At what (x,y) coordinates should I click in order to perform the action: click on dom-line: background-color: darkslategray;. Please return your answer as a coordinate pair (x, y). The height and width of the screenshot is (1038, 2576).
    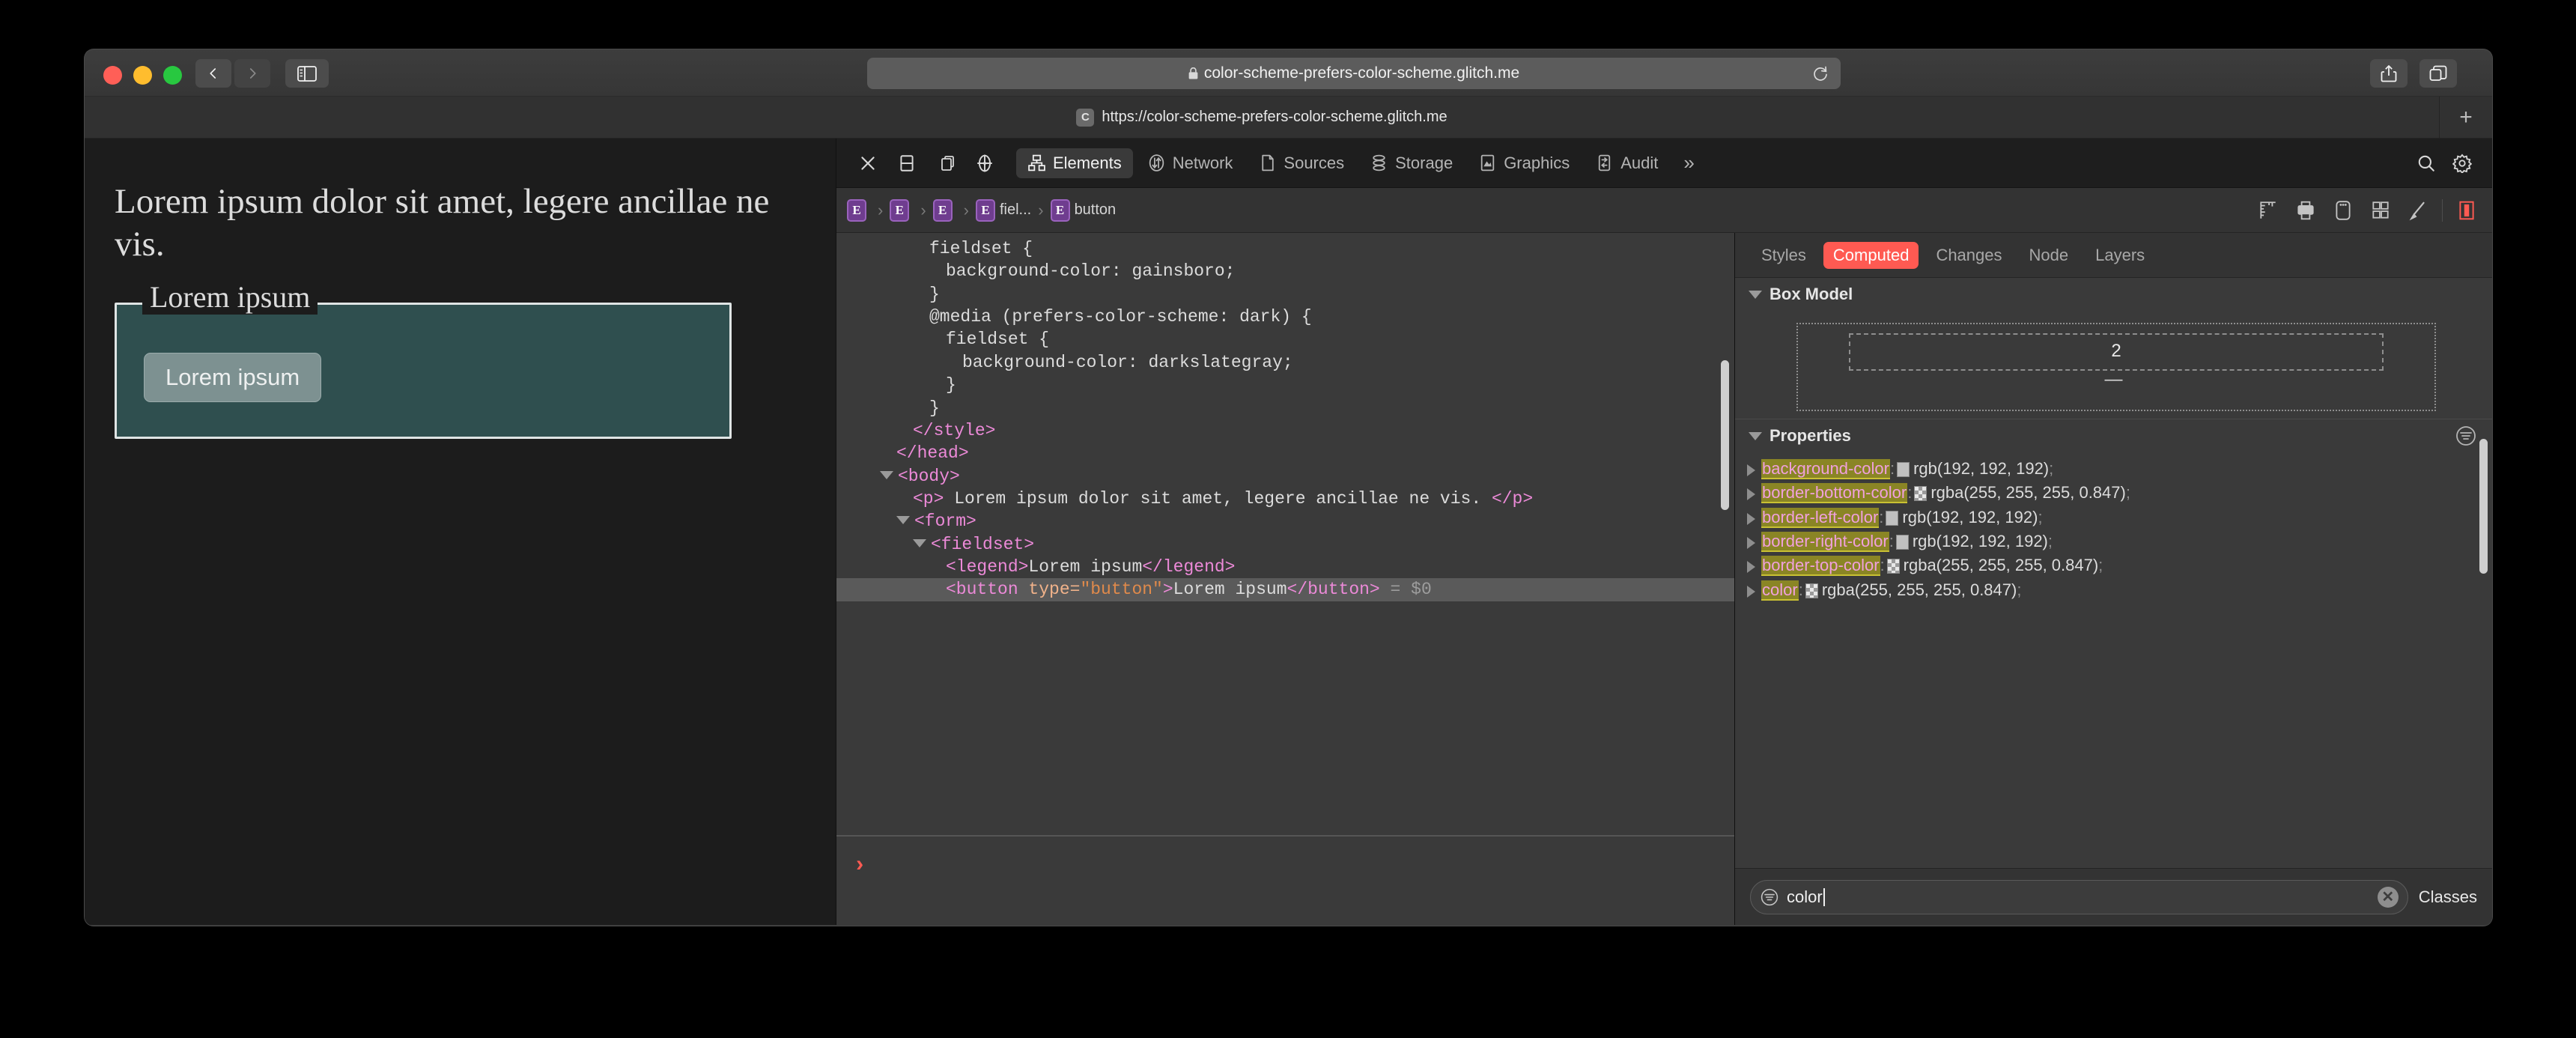
    Looking at the image, I should click on (1285, 362).